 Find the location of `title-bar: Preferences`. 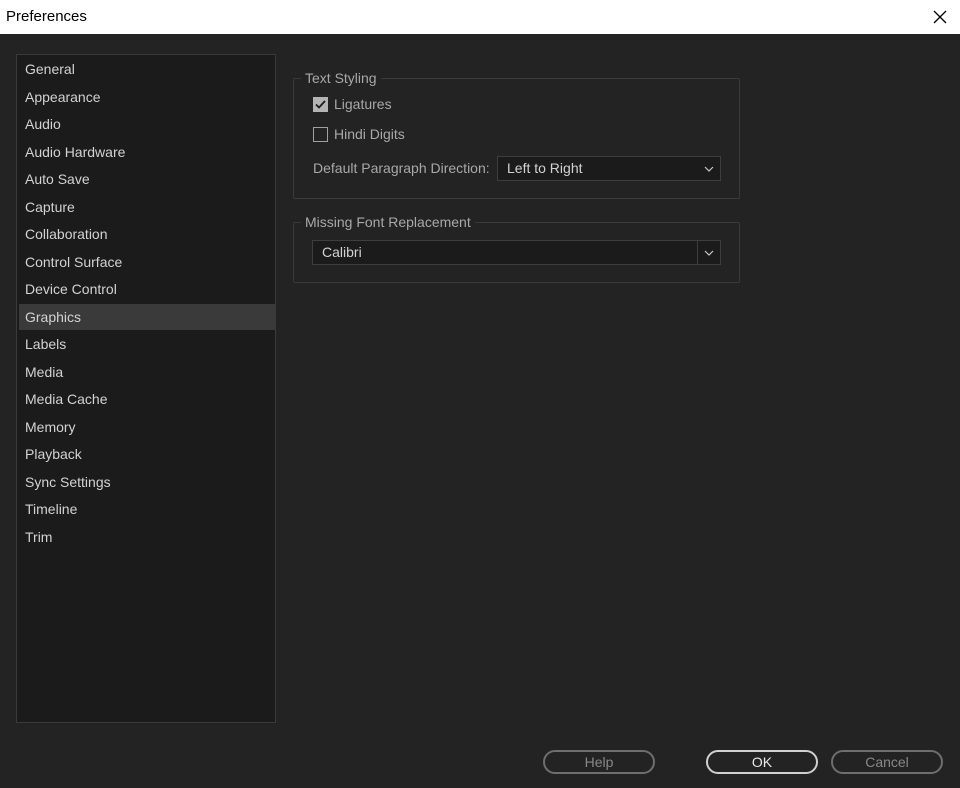

title-bar: Preferences is located at coordinates (480, 17).